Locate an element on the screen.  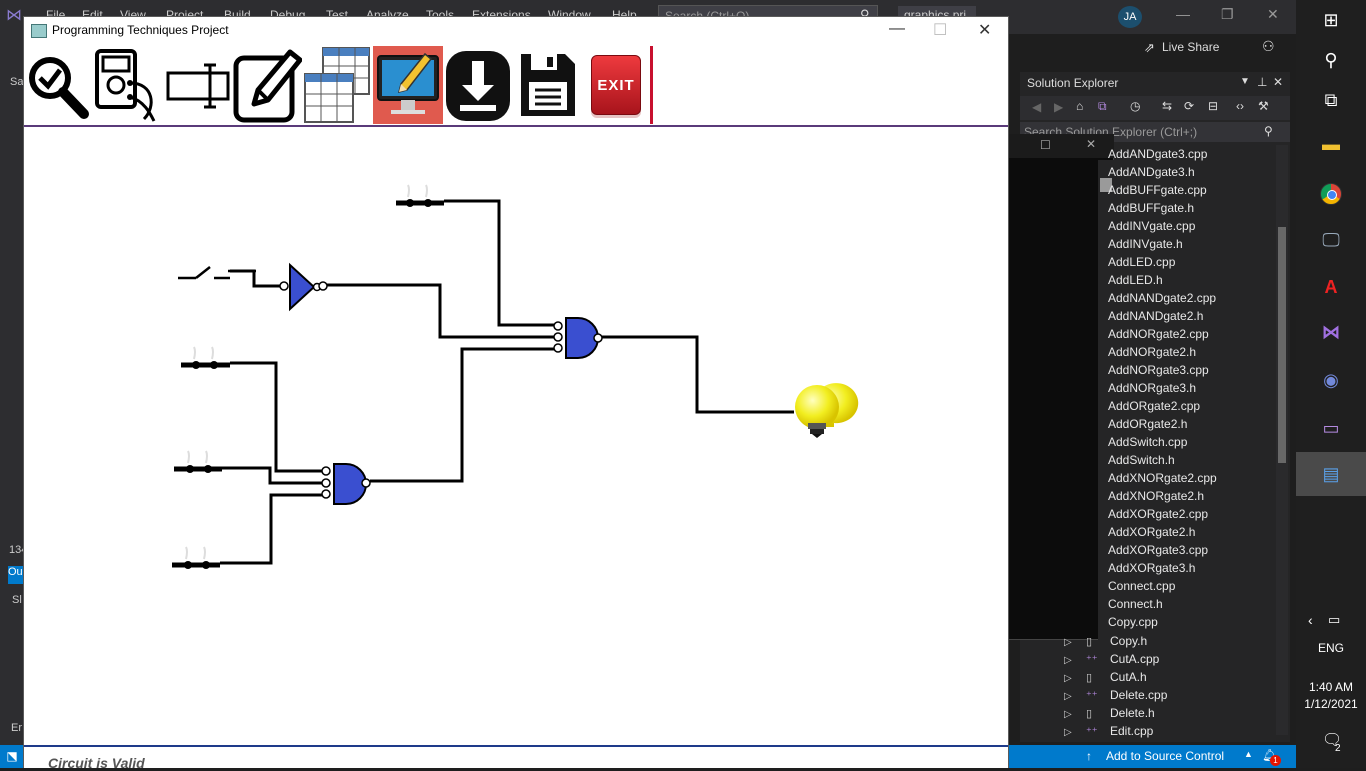
solution-file-item: ▷ ⁺⁺ Edit.cpp is located at coordinates (1174, 731).